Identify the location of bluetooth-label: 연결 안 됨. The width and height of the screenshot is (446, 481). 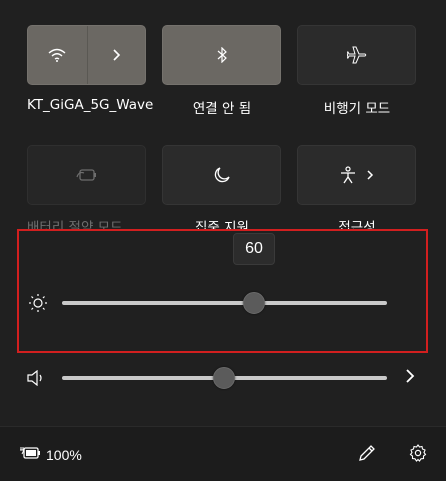
(222, 109).